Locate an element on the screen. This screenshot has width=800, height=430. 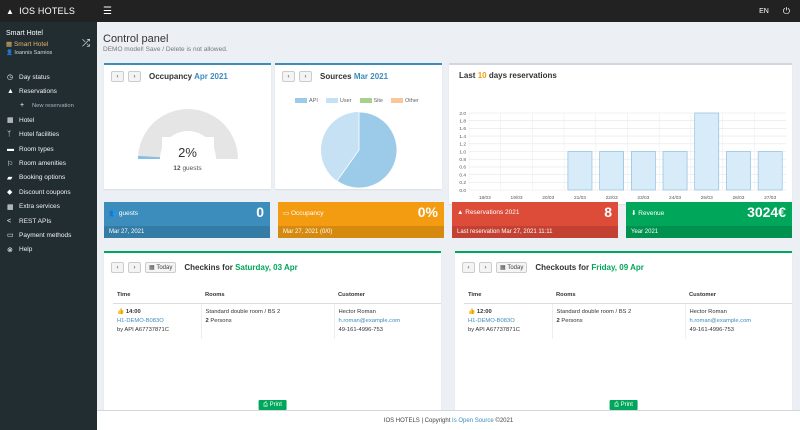
hotel-selector: ▦ Smart Hotel is located at coordinates (48, 44).